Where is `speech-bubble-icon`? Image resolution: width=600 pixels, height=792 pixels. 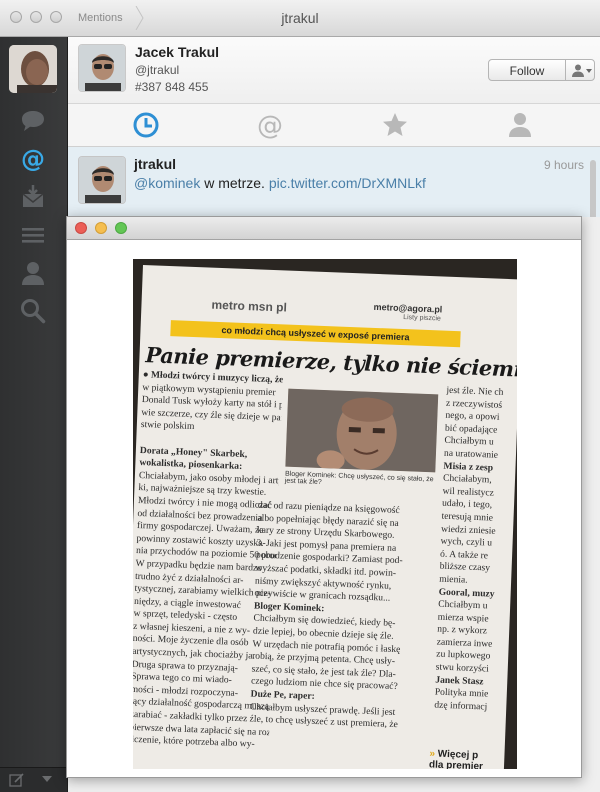
speech-bubble-icon is located at coordinates (33, 121).